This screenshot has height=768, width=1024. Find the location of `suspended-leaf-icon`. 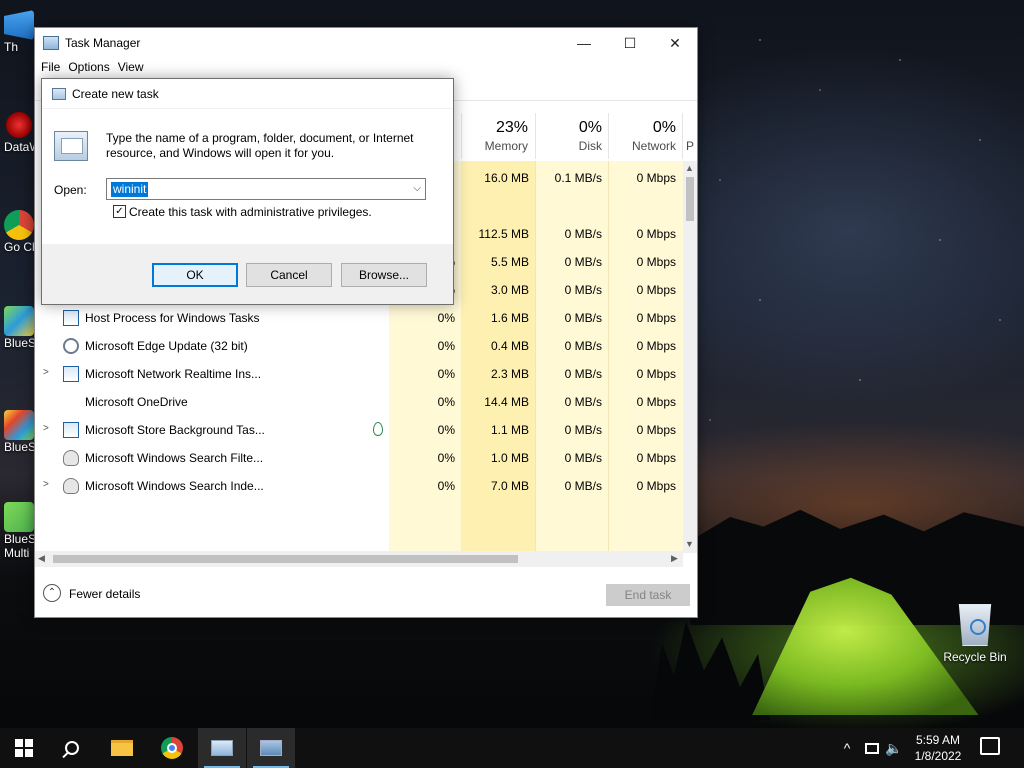

suspended-leaf-icon is located at coordinates (378, 429).